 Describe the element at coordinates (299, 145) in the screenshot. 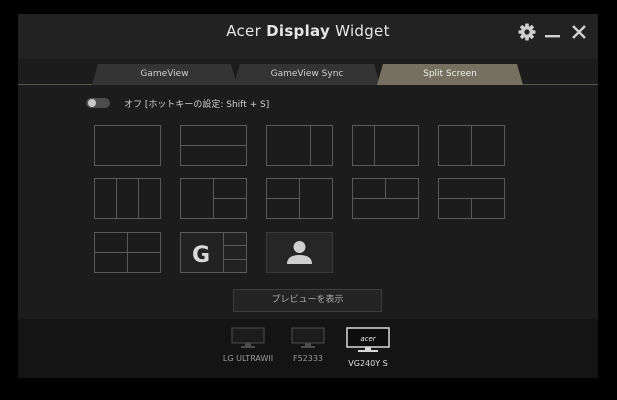

I see `layout-two-cols-wide-left` at that location.